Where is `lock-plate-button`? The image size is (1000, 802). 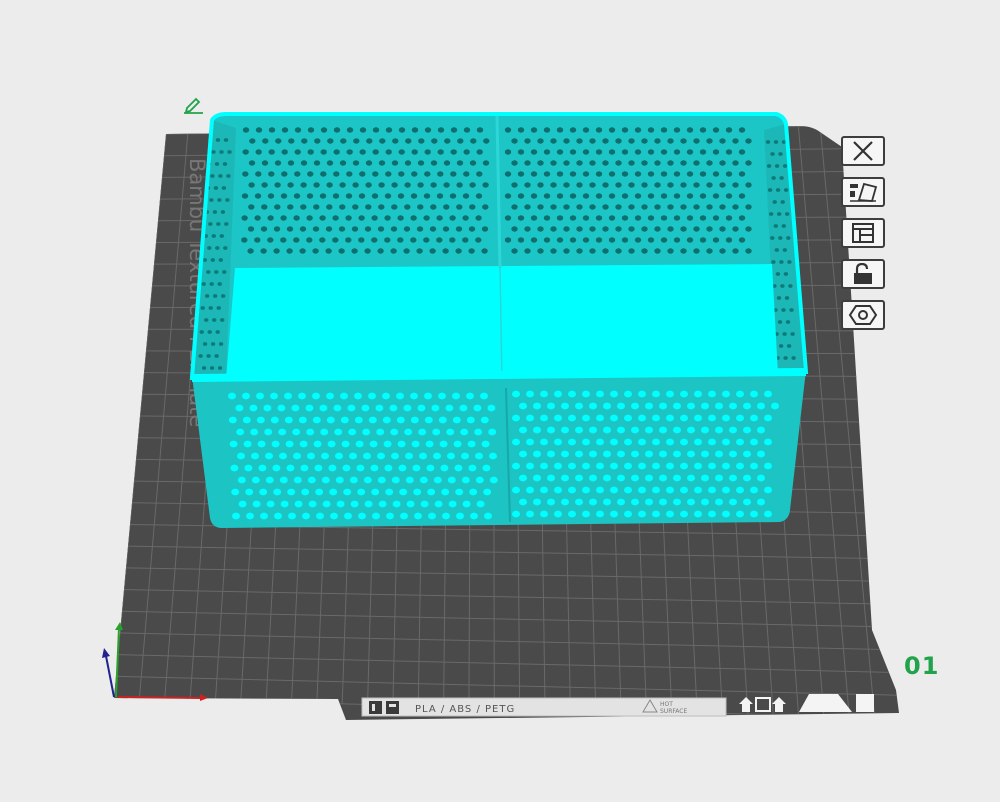
lock-plate-button is located at coordinates (863, 274).